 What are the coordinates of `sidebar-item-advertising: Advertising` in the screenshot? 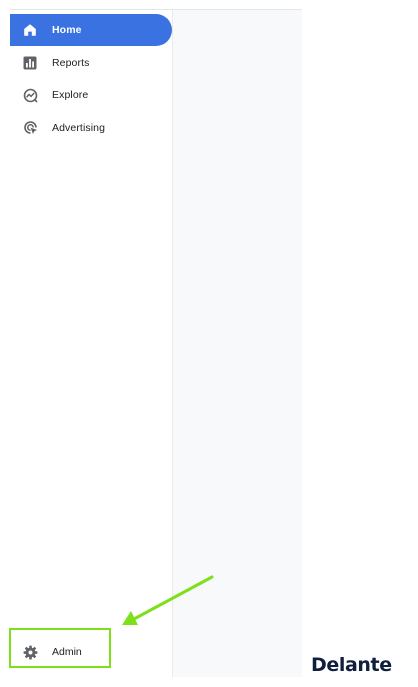 It's located at (91, 128).